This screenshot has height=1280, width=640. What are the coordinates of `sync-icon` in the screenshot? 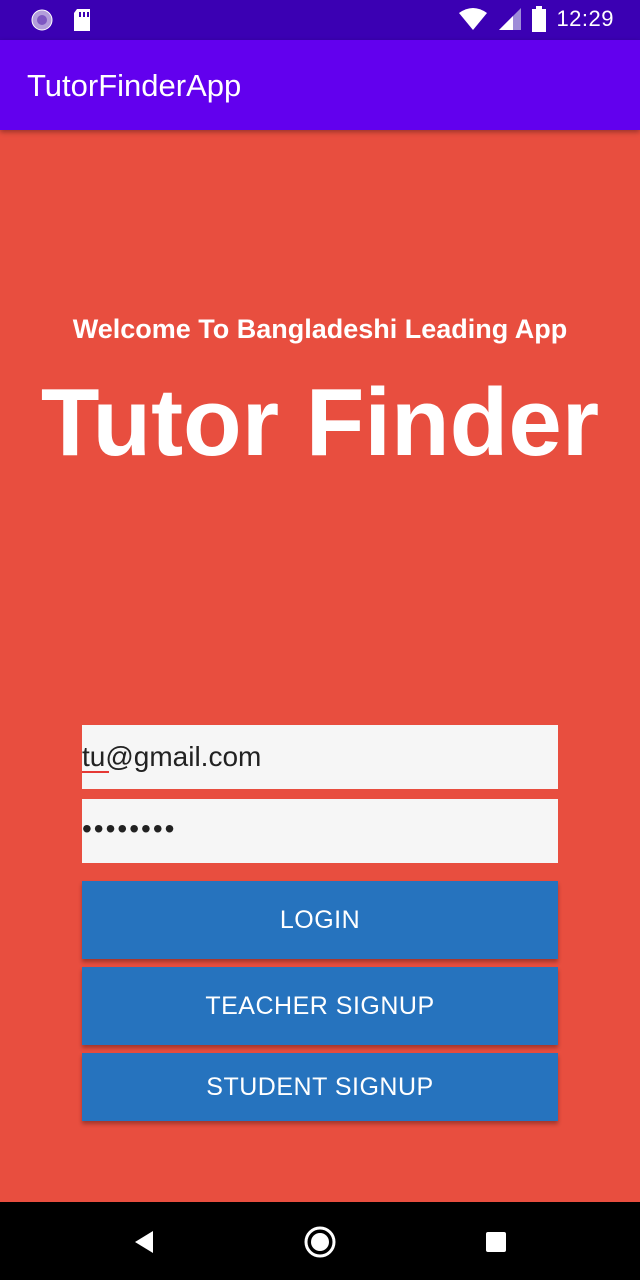 It's located at (42, 20).